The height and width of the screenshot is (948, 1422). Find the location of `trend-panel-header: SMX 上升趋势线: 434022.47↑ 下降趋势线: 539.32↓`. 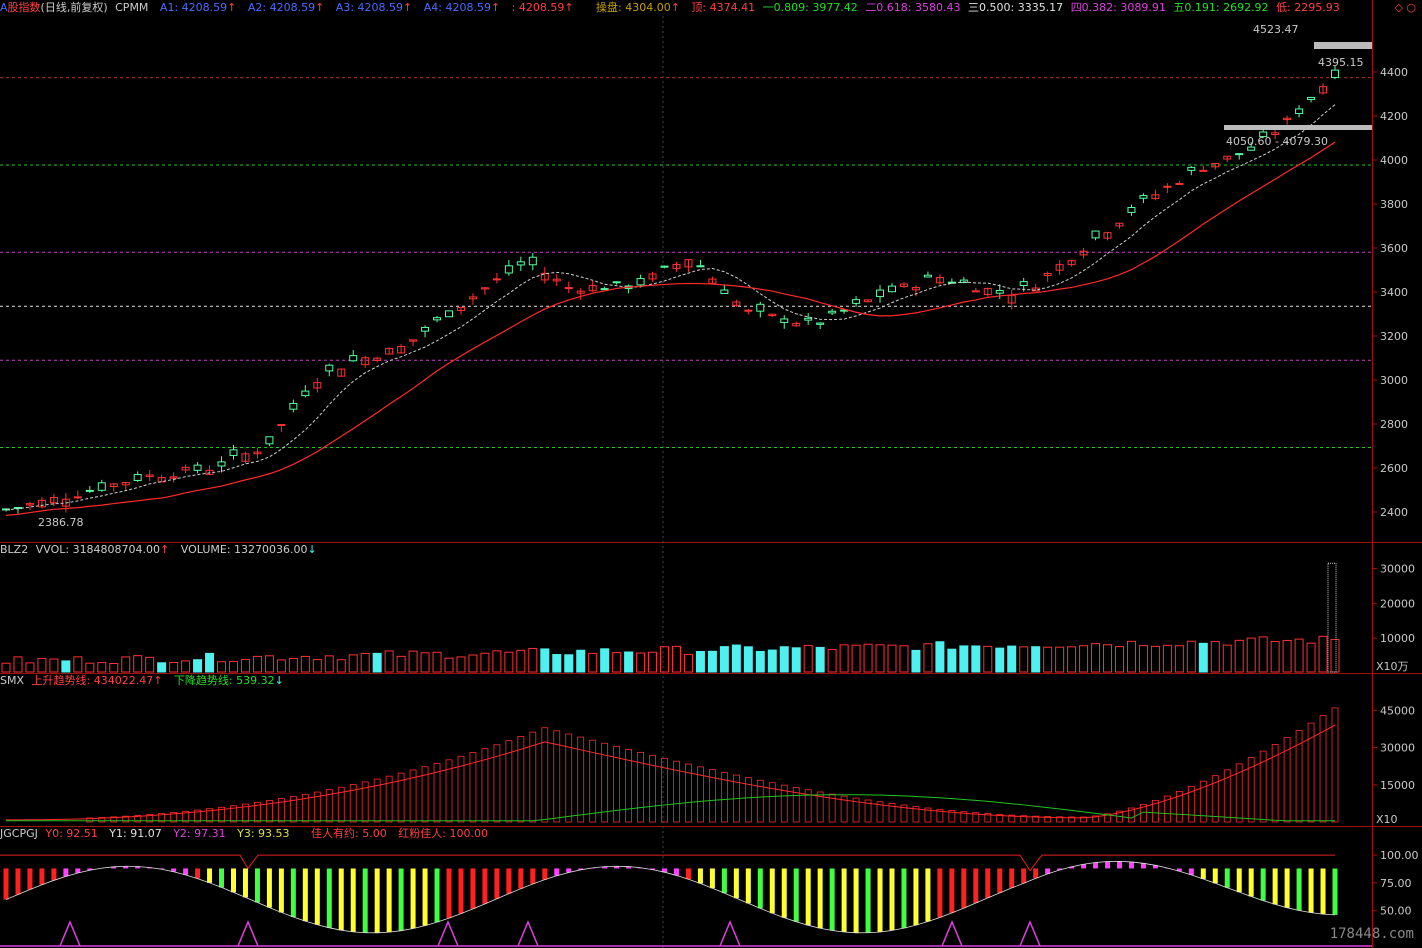

trend-panel-header: SMX 上升趋势线: 434022.47↑ 下降趋势线: 539.32↓ is located at coordinates (146, 681).